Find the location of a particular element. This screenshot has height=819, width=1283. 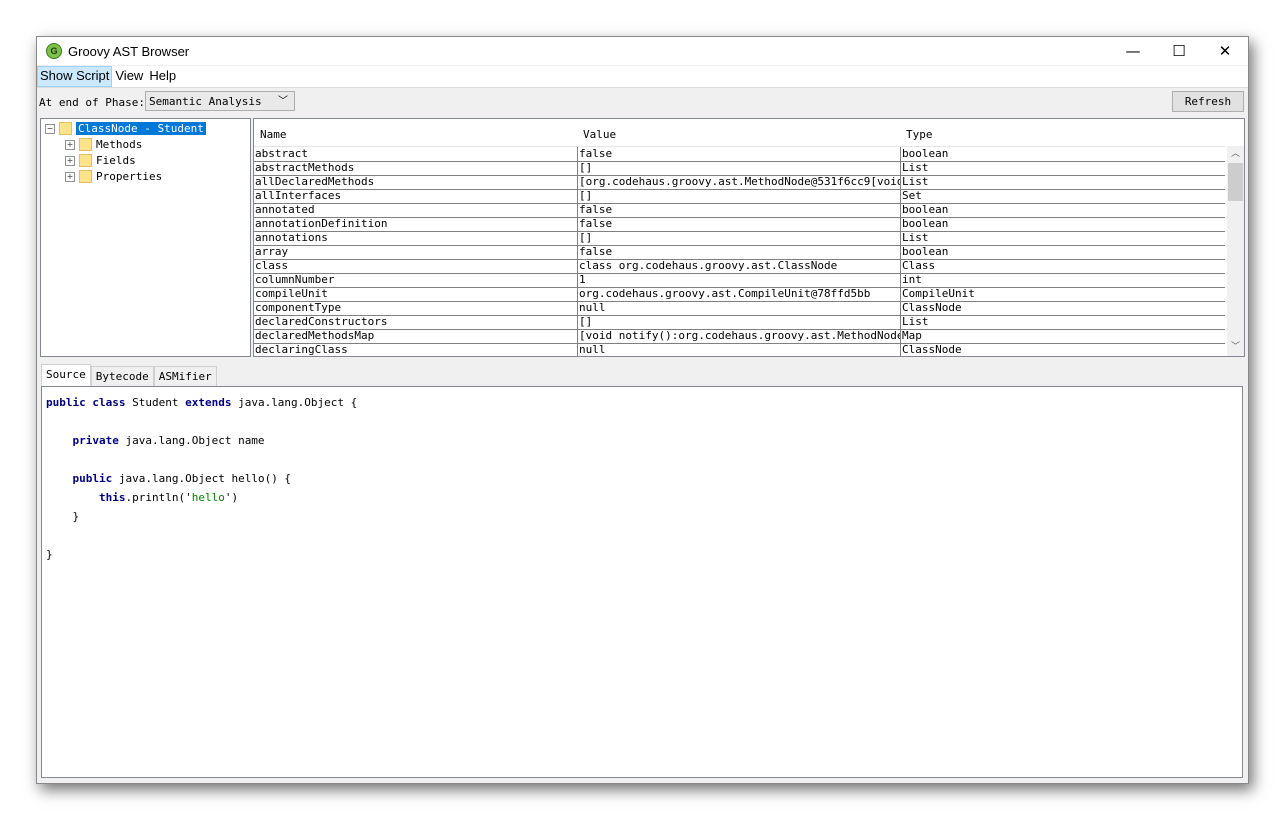

cell-value: 1 is located at coordinates (739, 280).